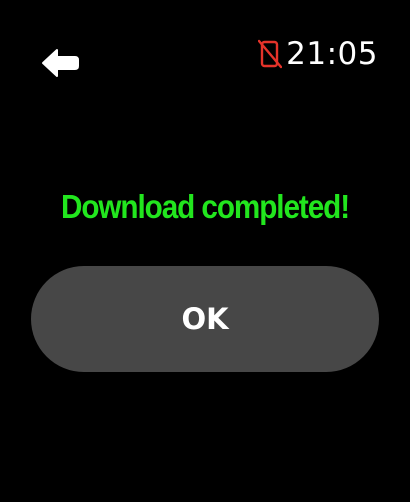 The image size is (410, 502). What do you see at coordinates (332, 54) in the screenshot?
I see `clock: 21:05` at bounding box center [332, 54].